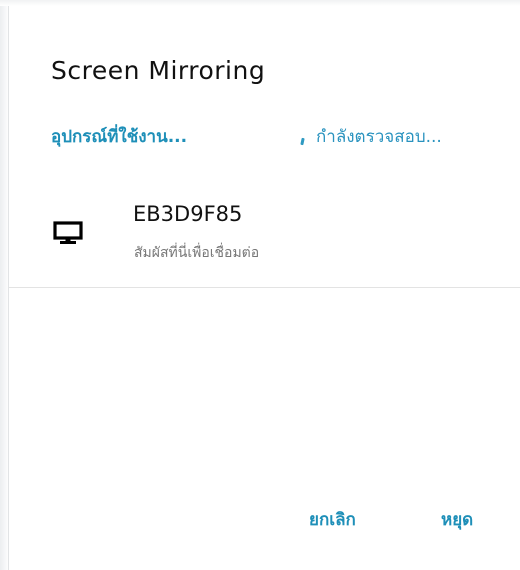 This screenshot has width=520, height=570. Describe the element at coordinates (457, 520) in the screenshot. I see `stop-button: หยุด` at that location.